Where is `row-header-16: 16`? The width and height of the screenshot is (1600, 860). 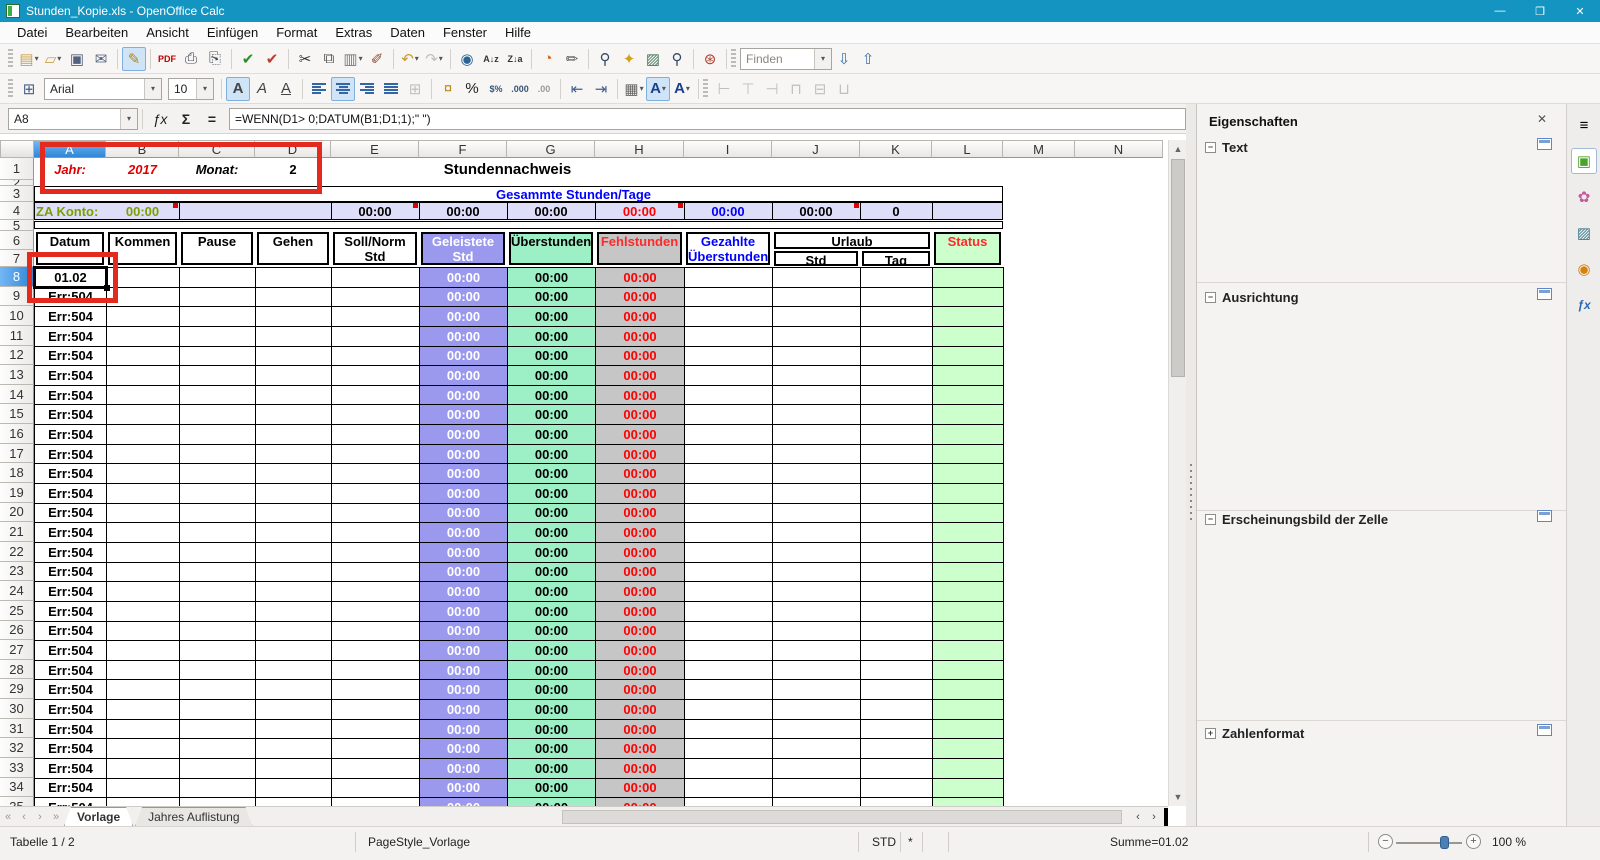 row-header-16: 16 is located at coordinates (17, 434).